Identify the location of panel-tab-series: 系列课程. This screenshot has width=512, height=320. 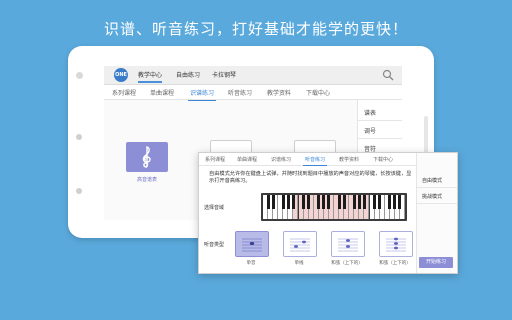
(215, 159).